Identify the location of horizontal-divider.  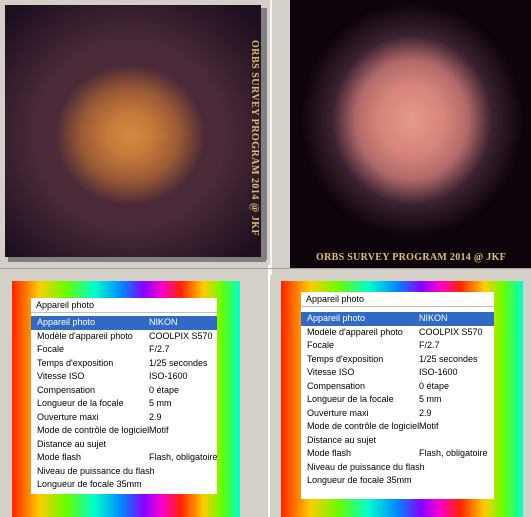
(265, 268).